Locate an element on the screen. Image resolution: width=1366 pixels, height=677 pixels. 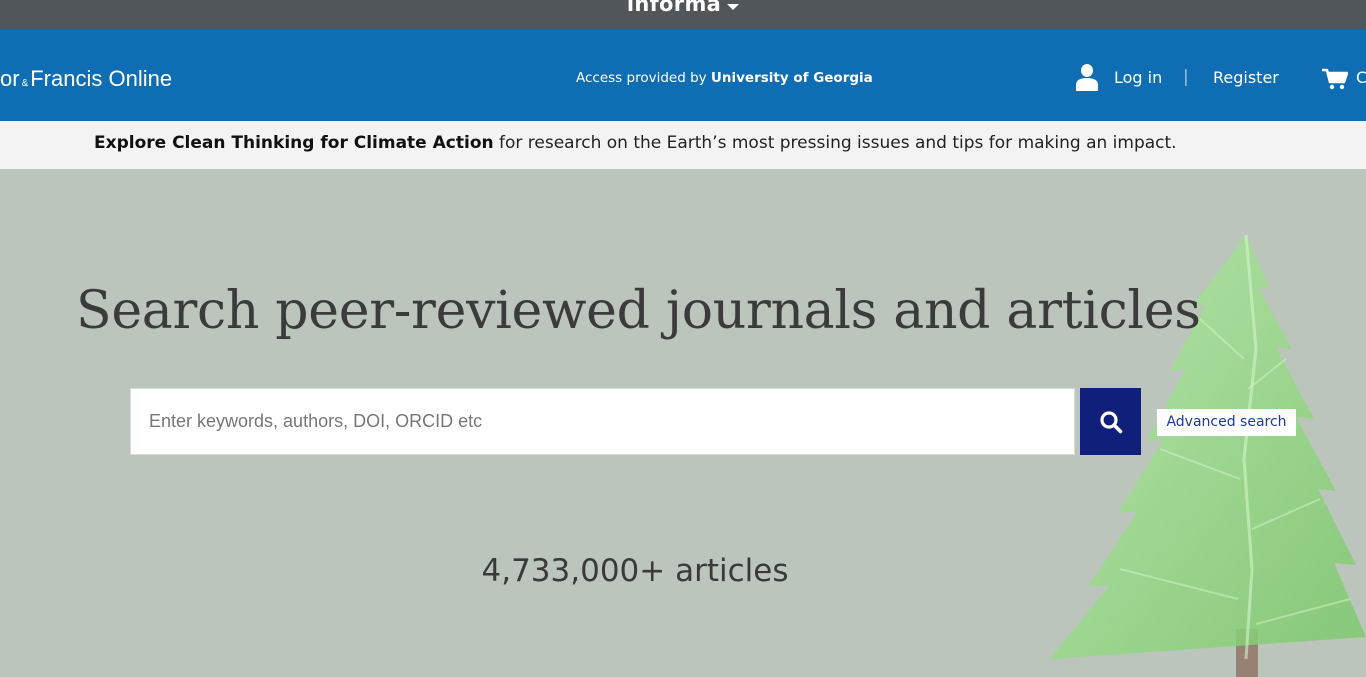
informa-label: informa is located at coordinates (674, 8).